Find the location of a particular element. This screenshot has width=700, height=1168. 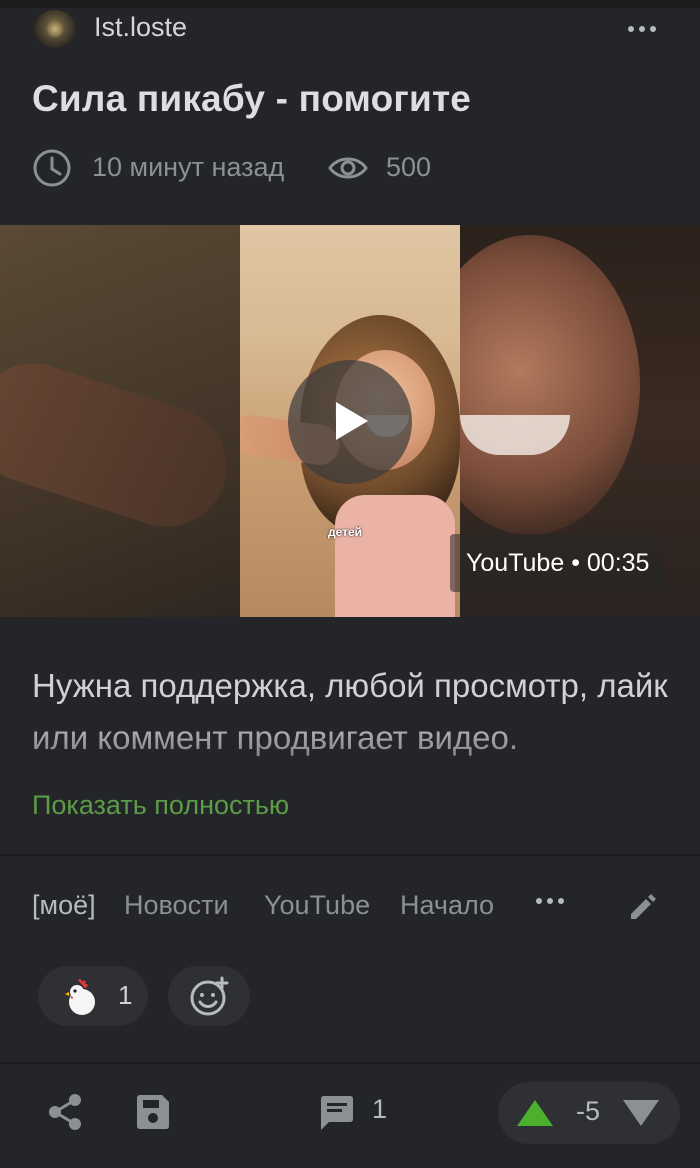

comments-count: 1 is located at coordinates (379, 1109).